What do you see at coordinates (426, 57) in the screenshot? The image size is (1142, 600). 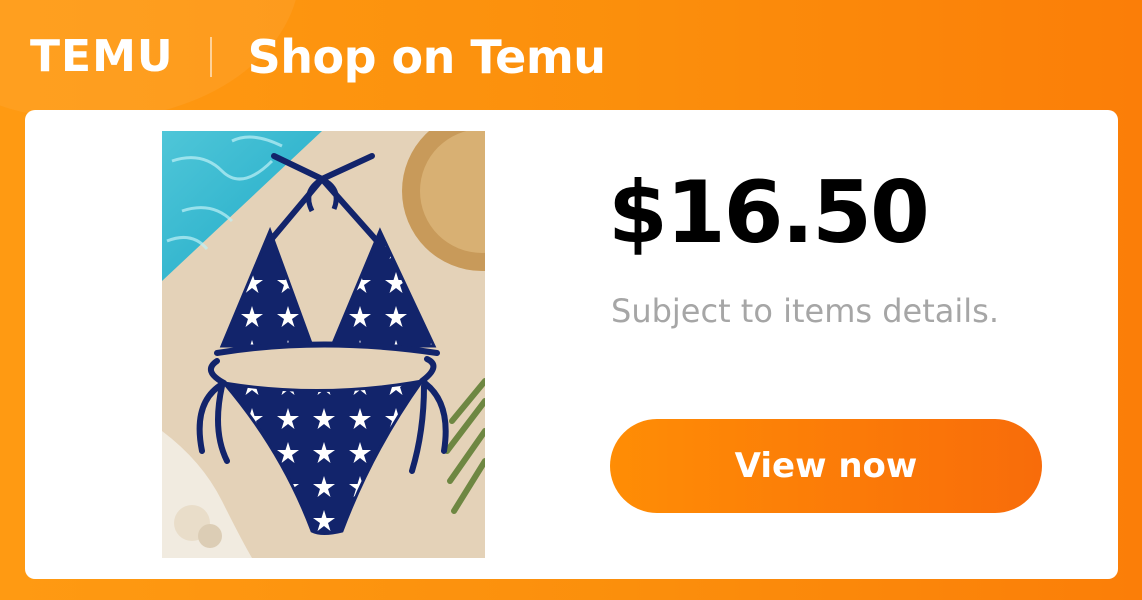 I see `header-title: Shop on Temu` at bounding box center [426, 57].